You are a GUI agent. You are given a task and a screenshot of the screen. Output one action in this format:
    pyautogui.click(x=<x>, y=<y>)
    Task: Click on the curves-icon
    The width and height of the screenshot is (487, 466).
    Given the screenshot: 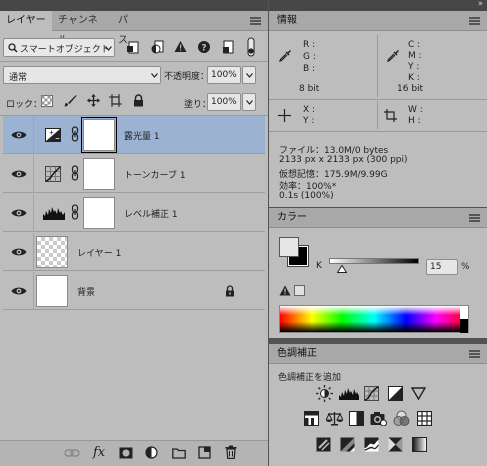 What is the action you would take?
    pyautogui.click(x=371, y=393)
    